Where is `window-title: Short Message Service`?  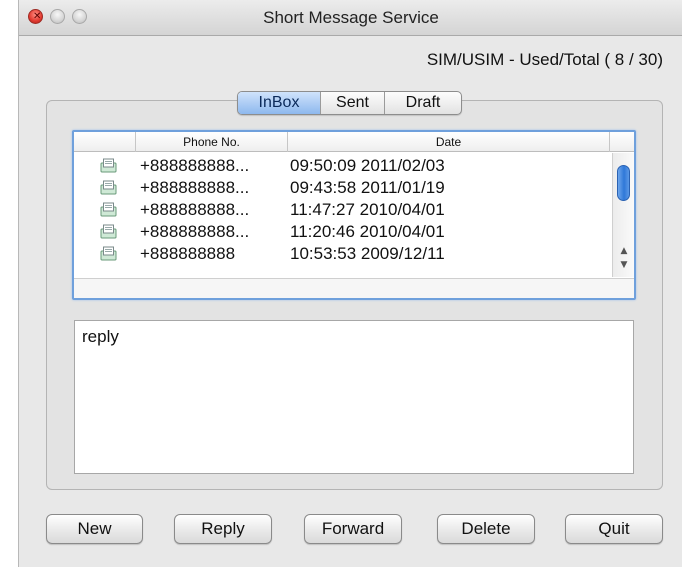
window-title: Short Message Service is located at coordinates (351, 17).